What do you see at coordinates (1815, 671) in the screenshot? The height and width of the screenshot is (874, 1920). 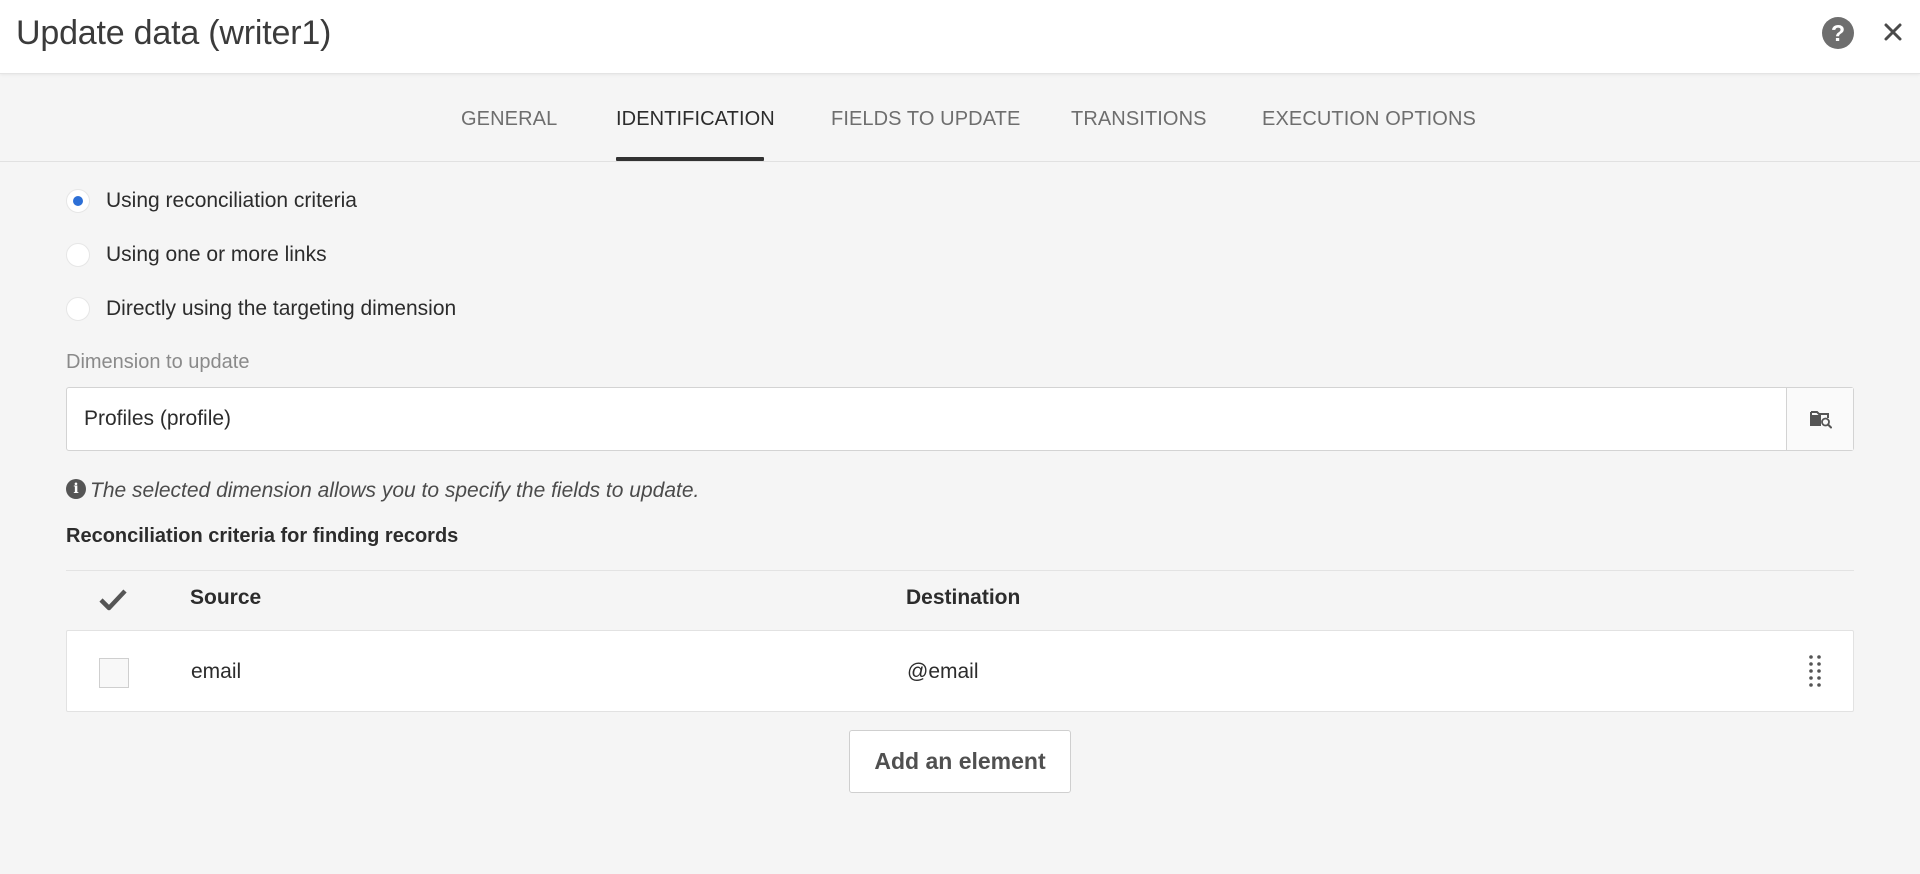 I see `drag-handle-icon` at bounding box center [1815, 671].